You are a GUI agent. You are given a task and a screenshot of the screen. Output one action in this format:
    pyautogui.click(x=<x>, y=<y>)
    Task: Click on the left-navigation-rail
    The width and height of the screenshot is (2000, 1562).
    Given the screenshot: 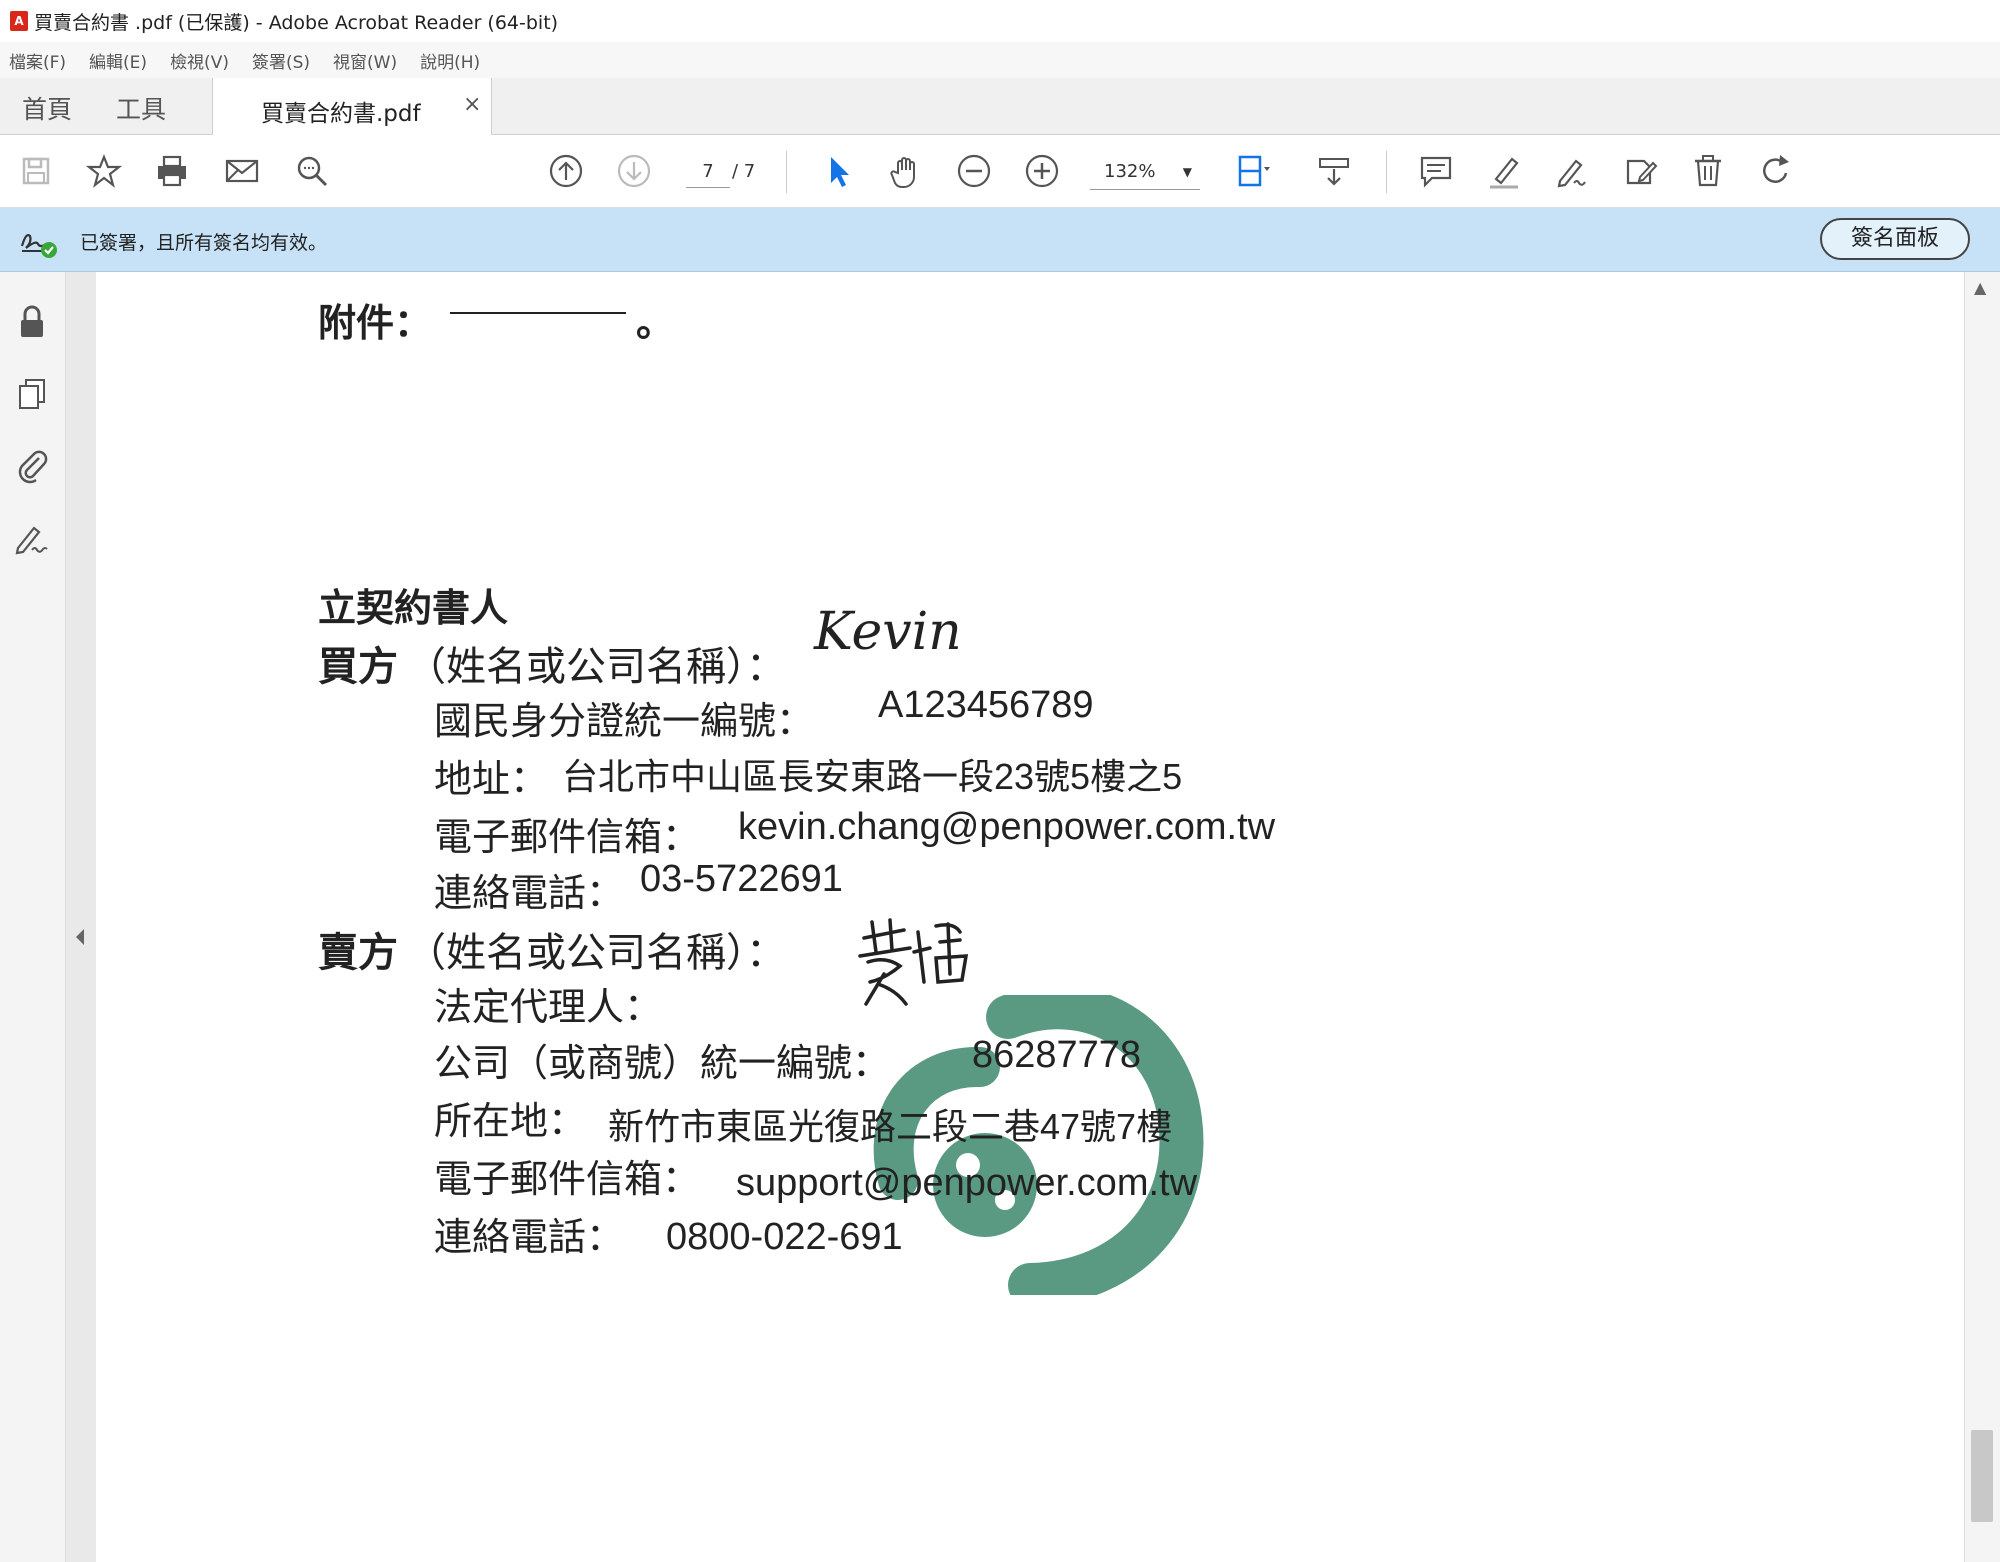 What is the action you would take?
    pyautogui.click(x=33, y=917)
    